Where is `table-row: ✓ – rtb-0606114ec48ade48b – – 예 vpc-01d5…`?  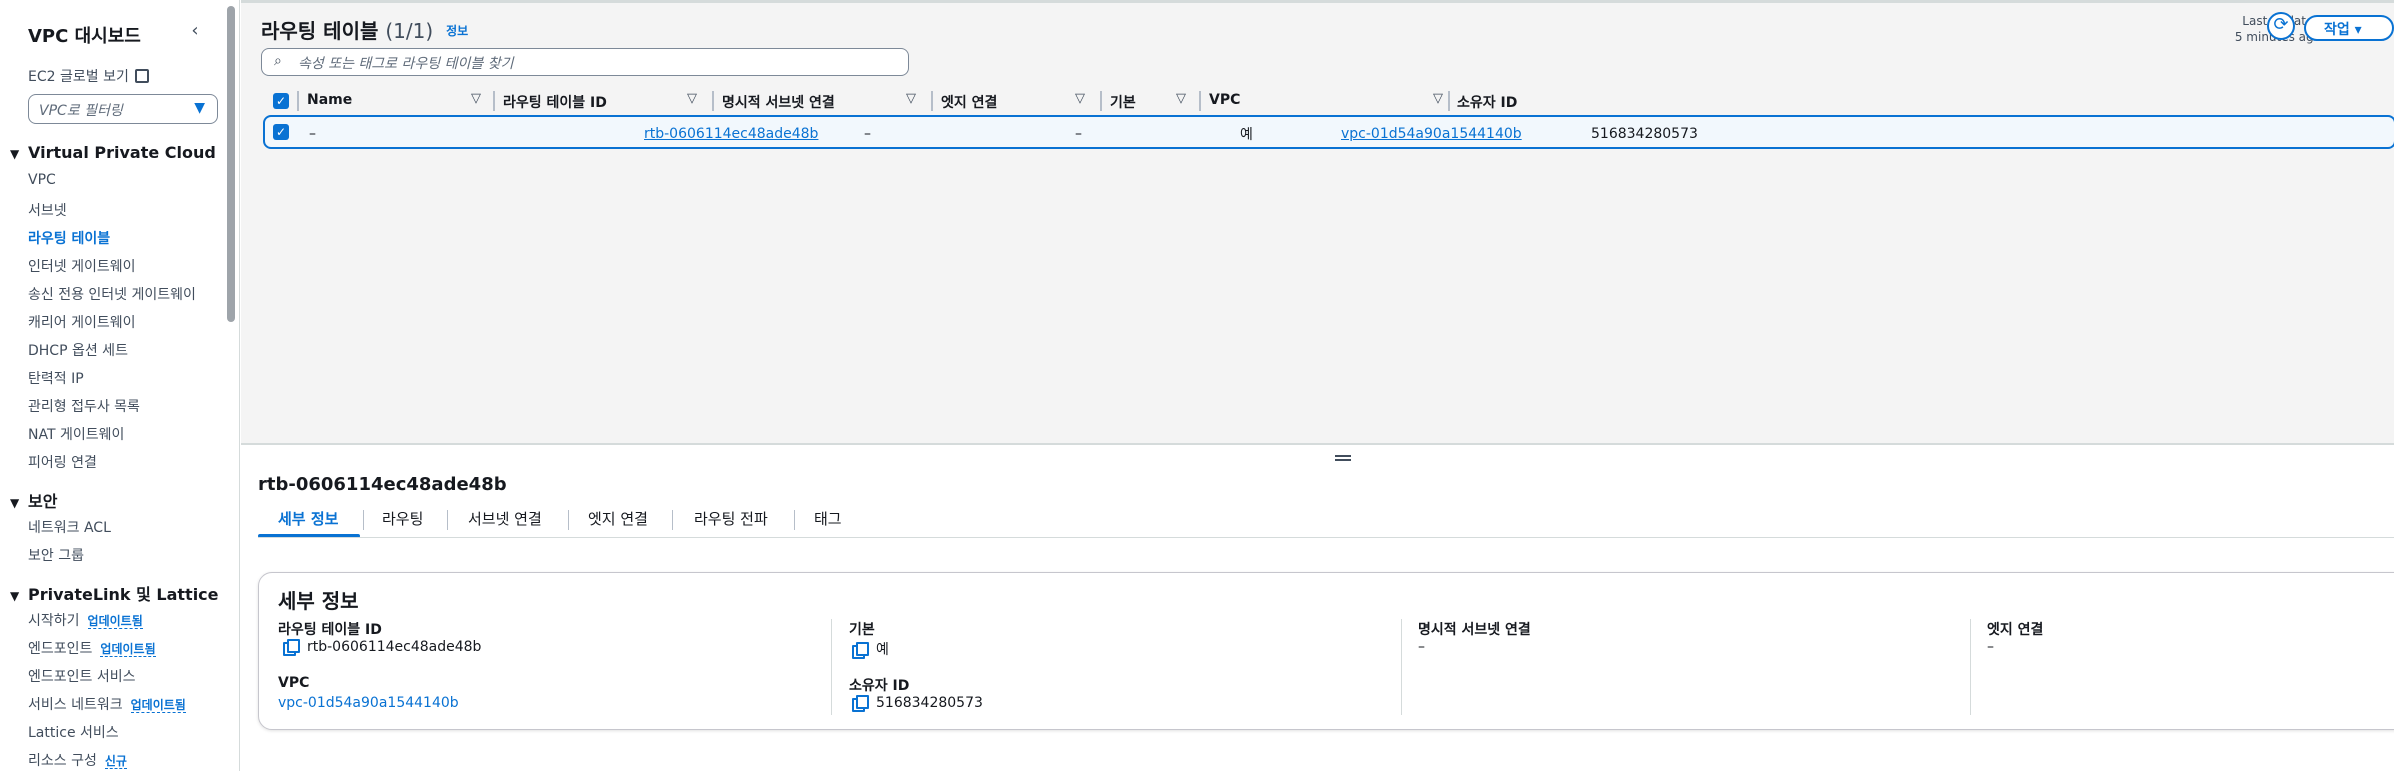
table-row: ✓ – rtb-0606114ec48ade48b – – 예 vpc-01d5… is located at coordinates (1328, 132).